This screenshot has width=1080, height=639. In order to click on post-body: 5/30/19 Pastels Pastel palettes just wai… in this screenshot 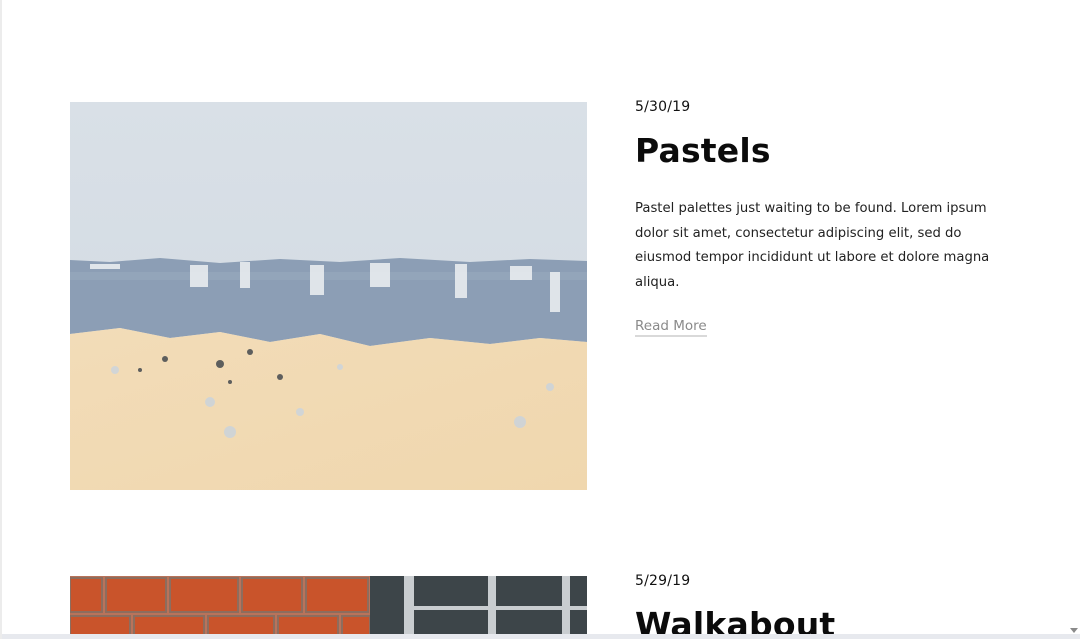, I will do `click(825, 218)`.